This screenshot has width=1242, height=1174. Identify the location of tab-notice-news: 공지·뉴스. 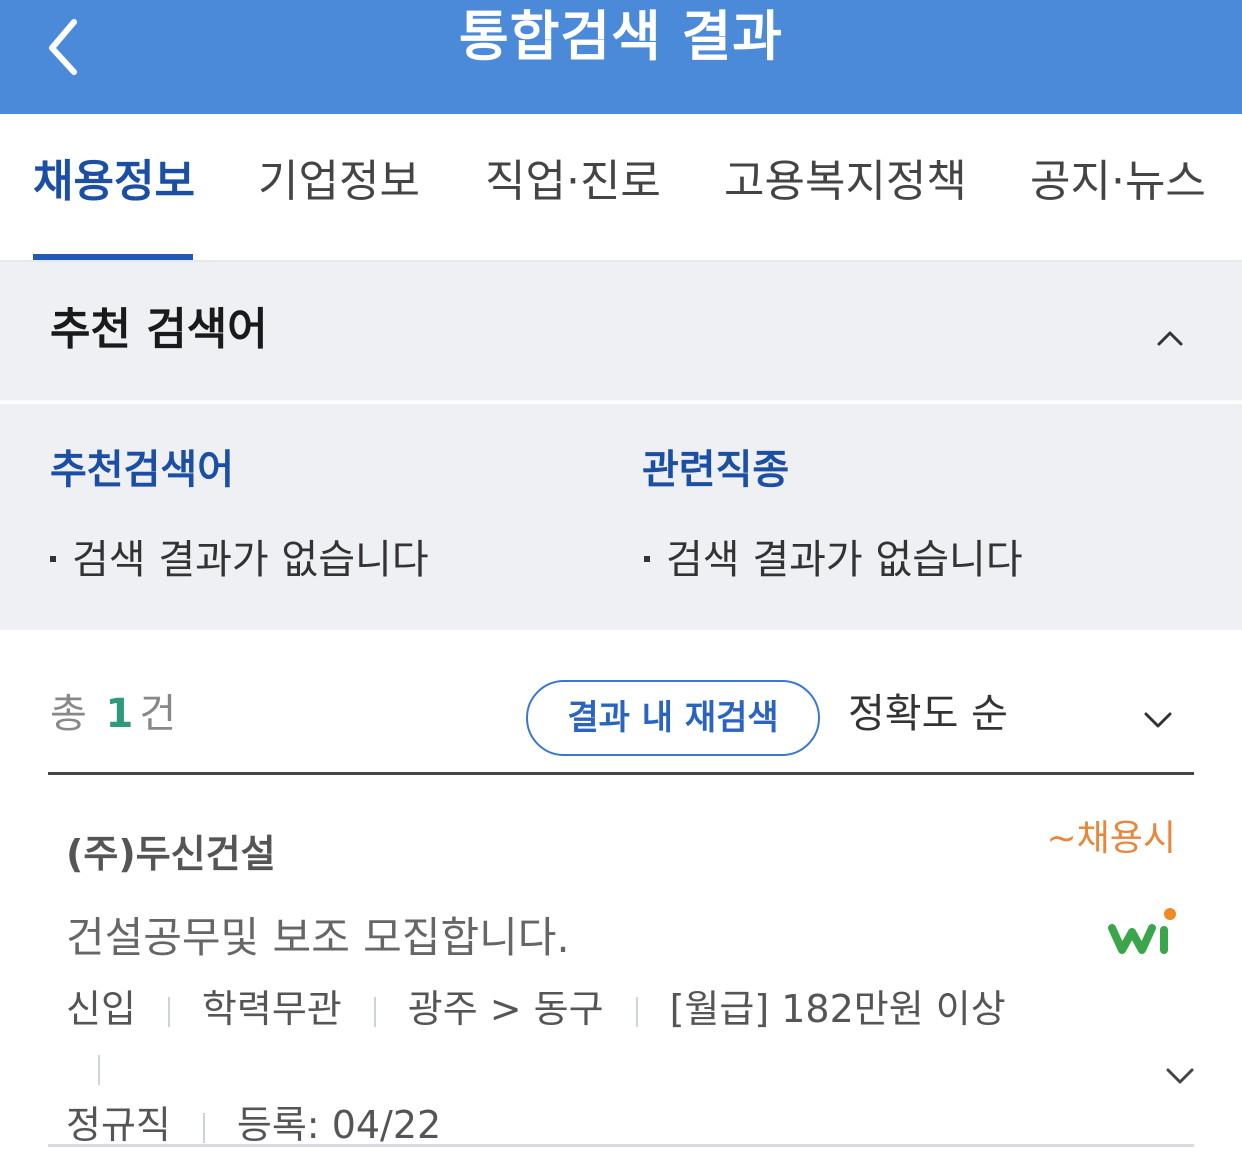
(1118, 182).